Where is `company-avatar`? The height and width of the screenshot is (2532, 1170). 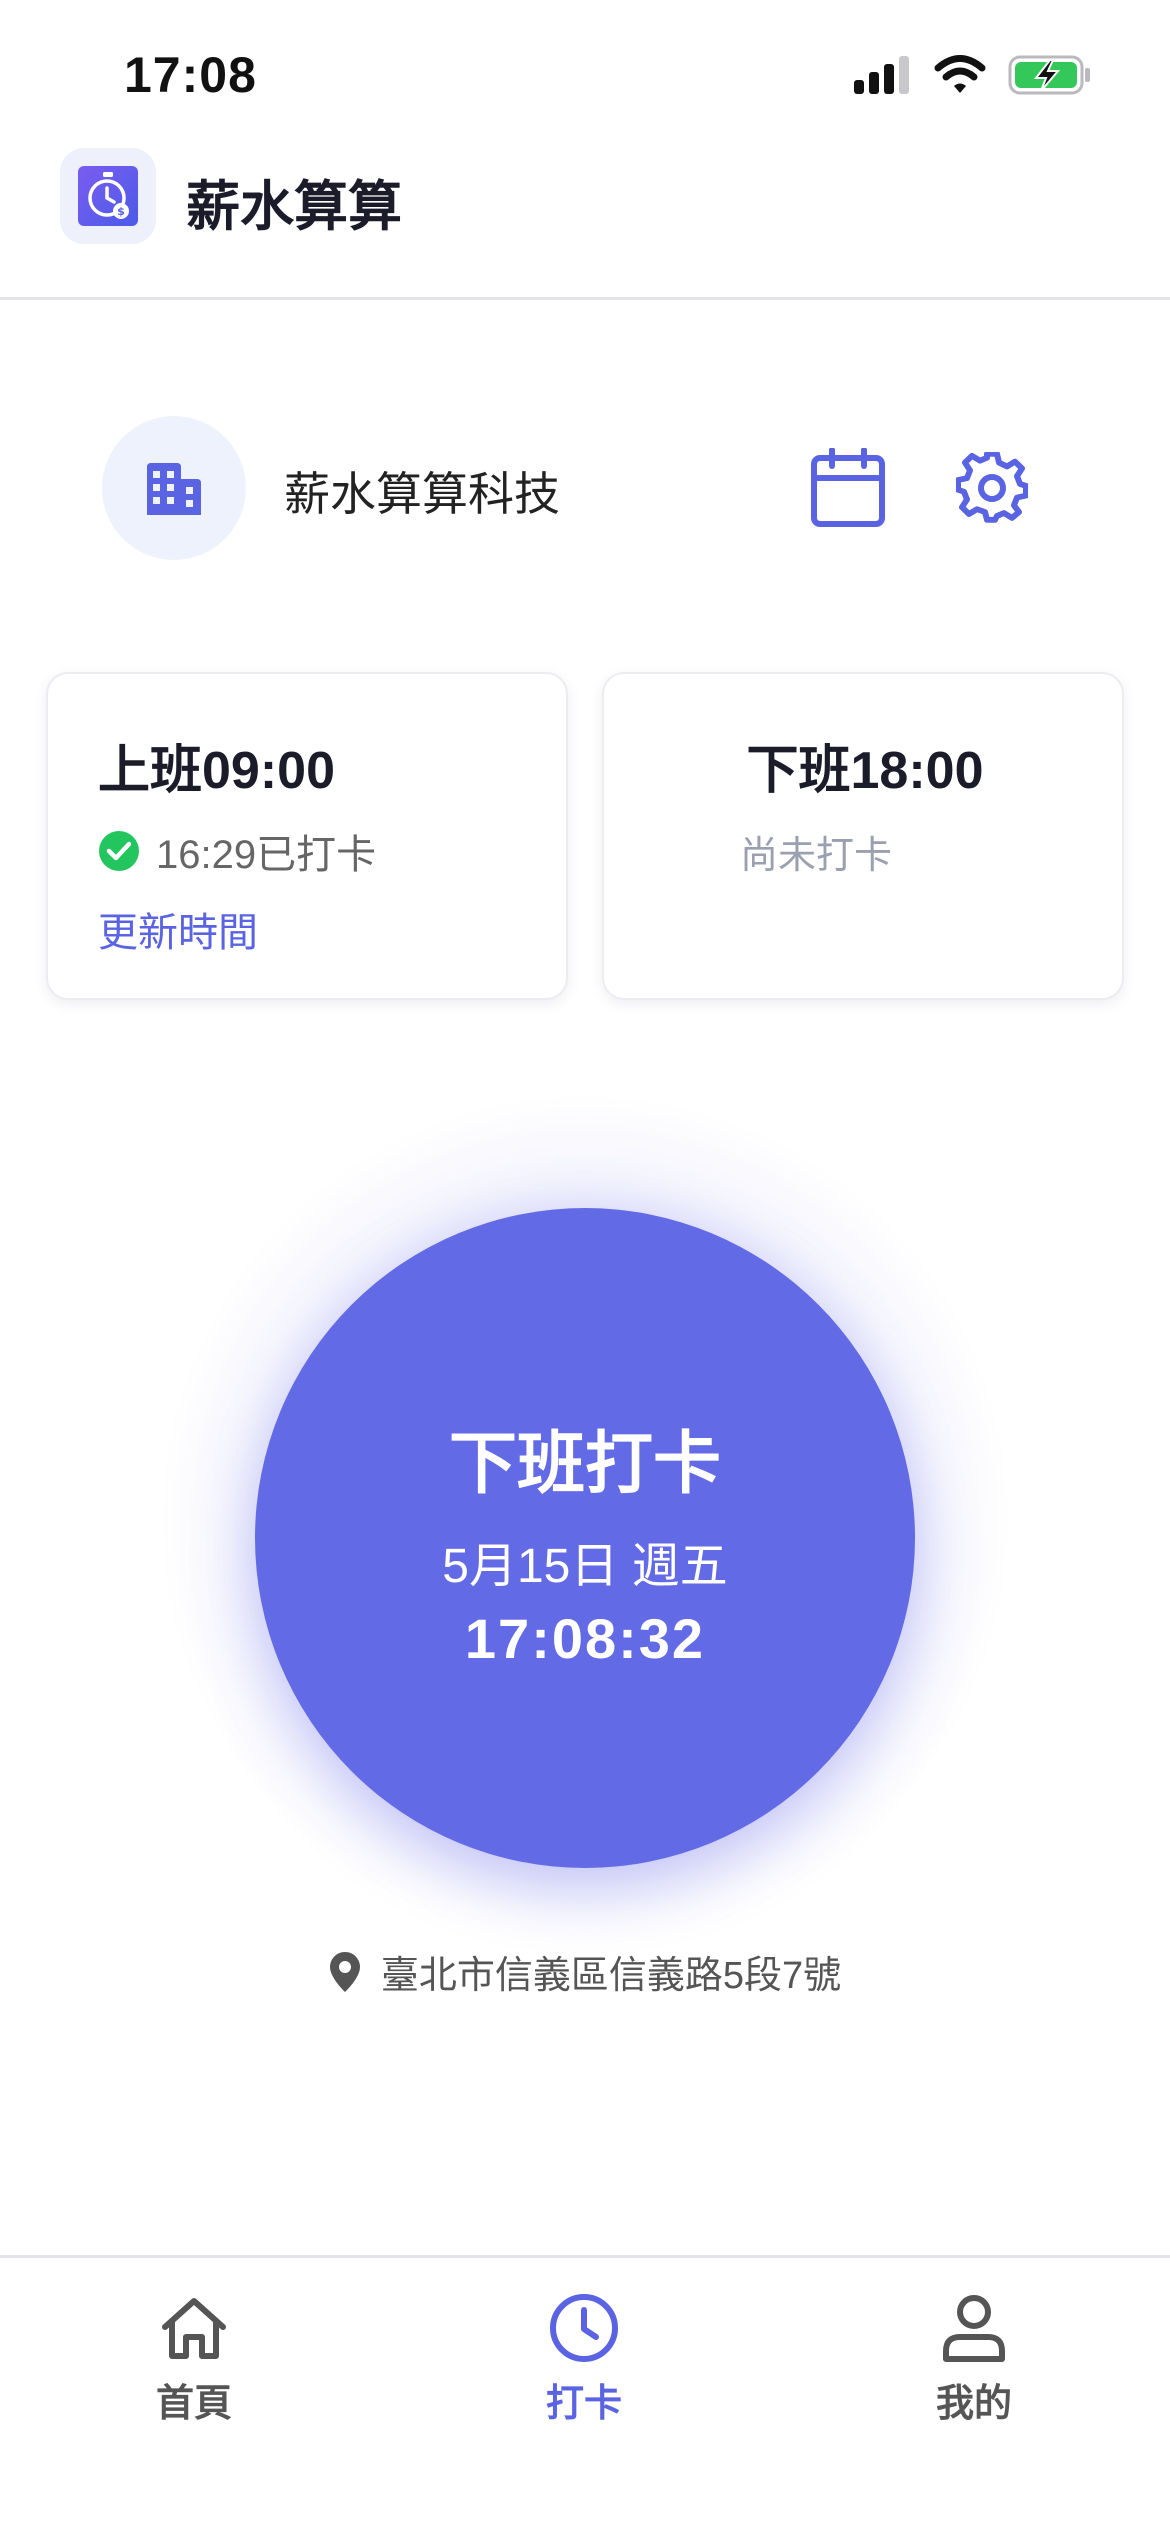 company-avatar is located at coordinates (174, 488).